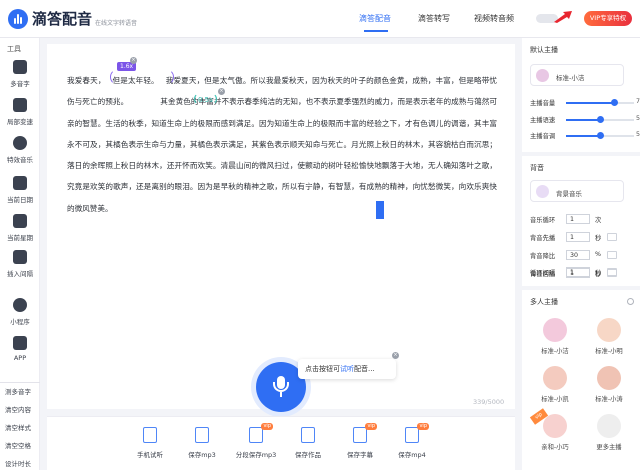 The width and height of the screenshot is (640, 470). Describe the element at coordinates (544, 50) in the screenshot. I see `panel-title: 默认主播` at that location.